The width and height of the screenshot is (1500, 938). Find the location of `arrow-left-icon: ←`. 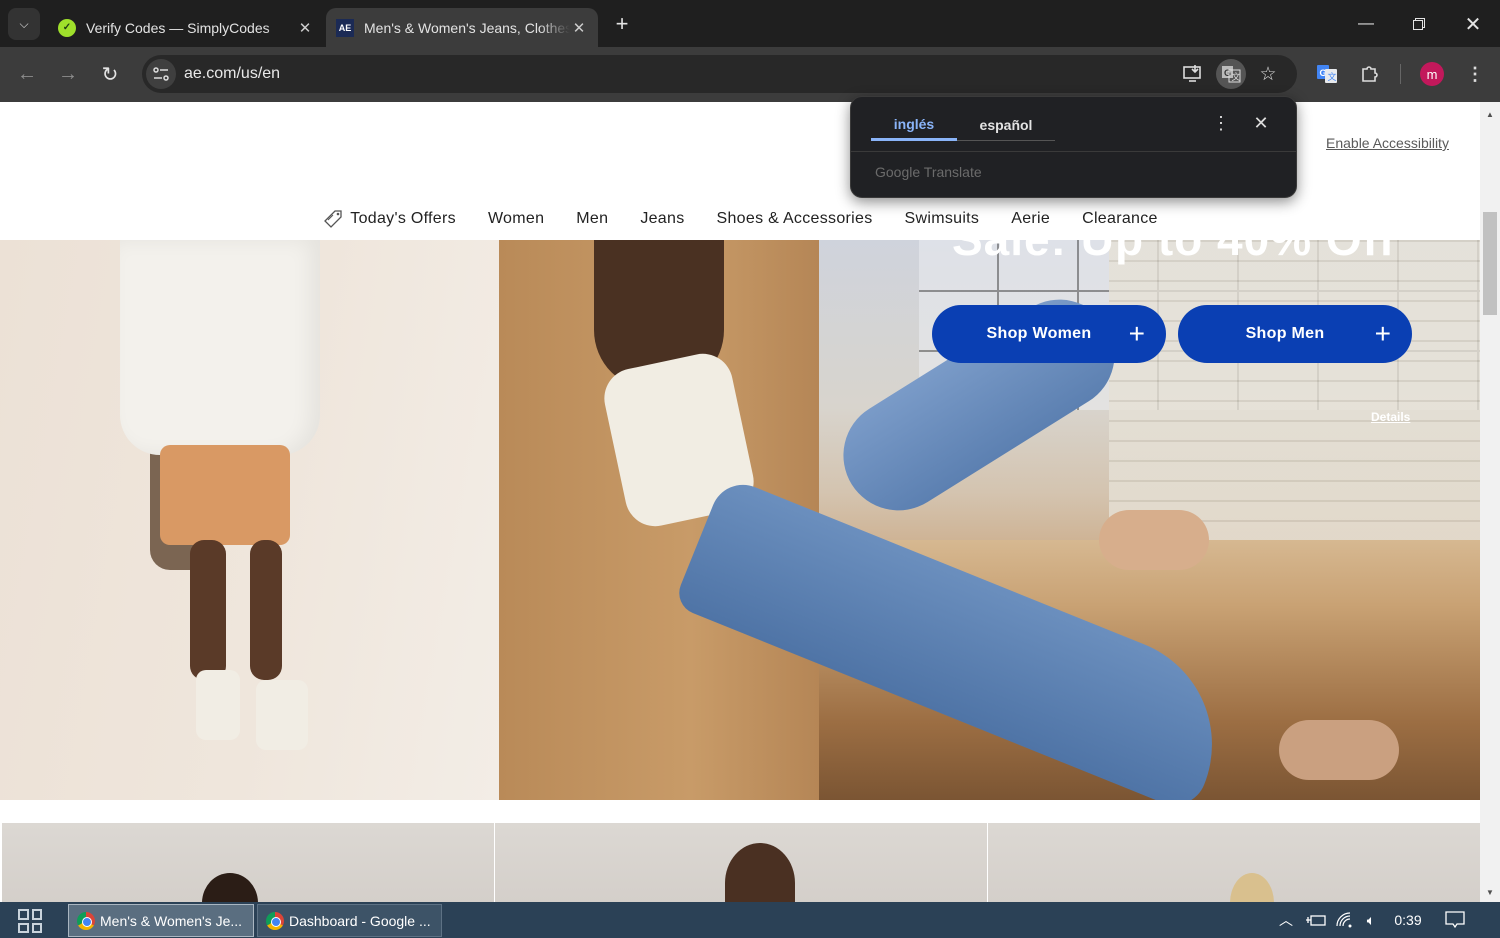

arrow-left-icon: ← is located at coordinates (27, 73).